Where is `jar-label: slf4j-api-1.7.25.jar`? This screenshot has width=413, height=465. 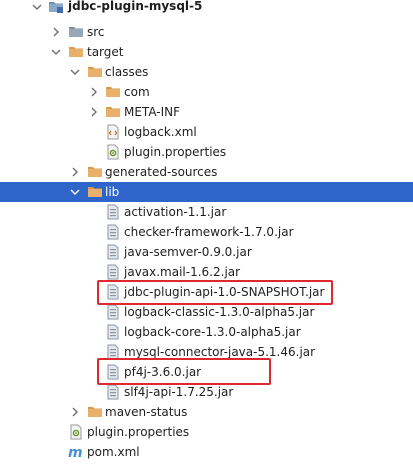 jar-label: slf4j-api-1.7.25.jar is located at coordinates (179, 392).